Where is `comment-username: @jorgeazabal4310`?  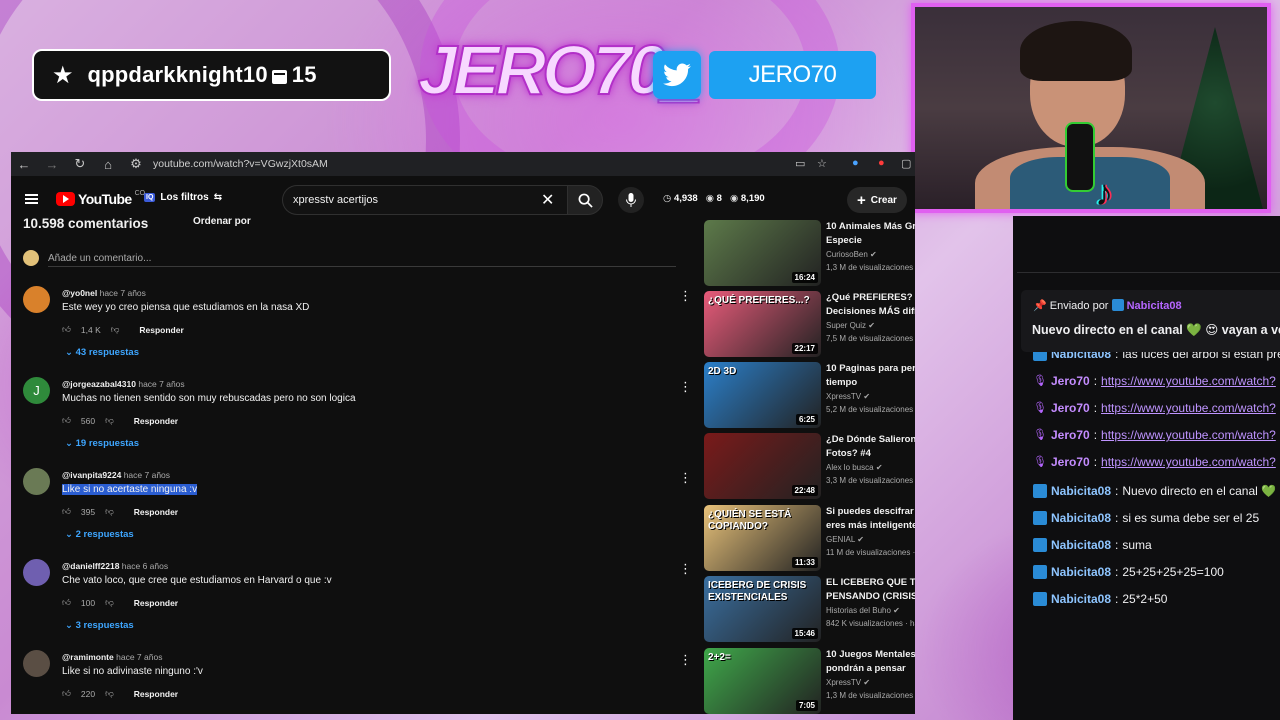
comment-username: @jorgeazabal4310 is located at coordinates (99, 384).